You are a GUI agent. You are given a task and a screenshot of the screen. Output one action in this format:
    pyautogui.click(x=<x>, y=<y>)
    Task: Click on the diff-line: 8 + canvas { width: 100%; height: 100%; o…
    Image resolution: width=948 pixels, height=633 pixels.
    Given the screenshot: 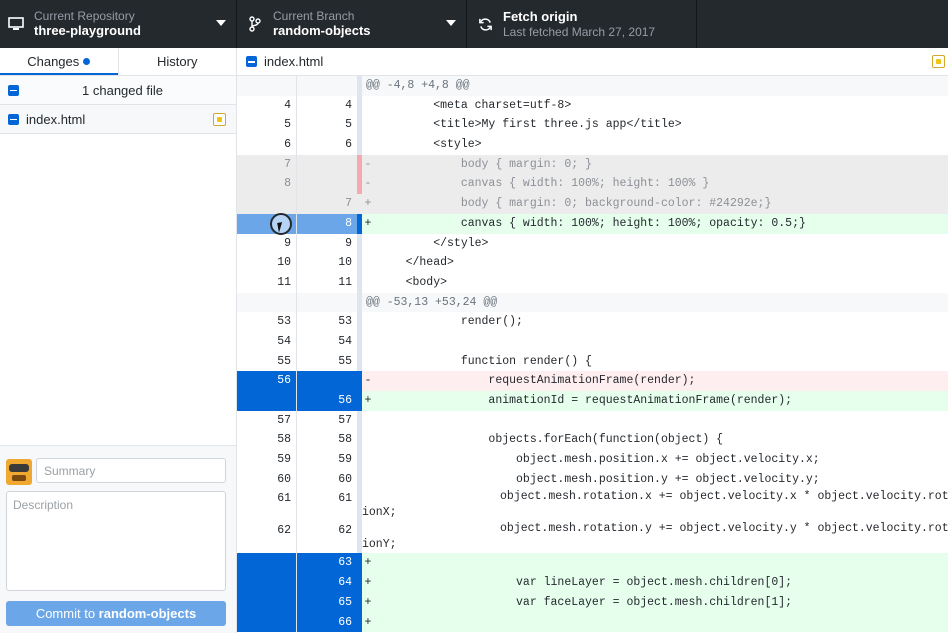 What is the action you would take?
    pyautogui.click(x=592, y=223)
    